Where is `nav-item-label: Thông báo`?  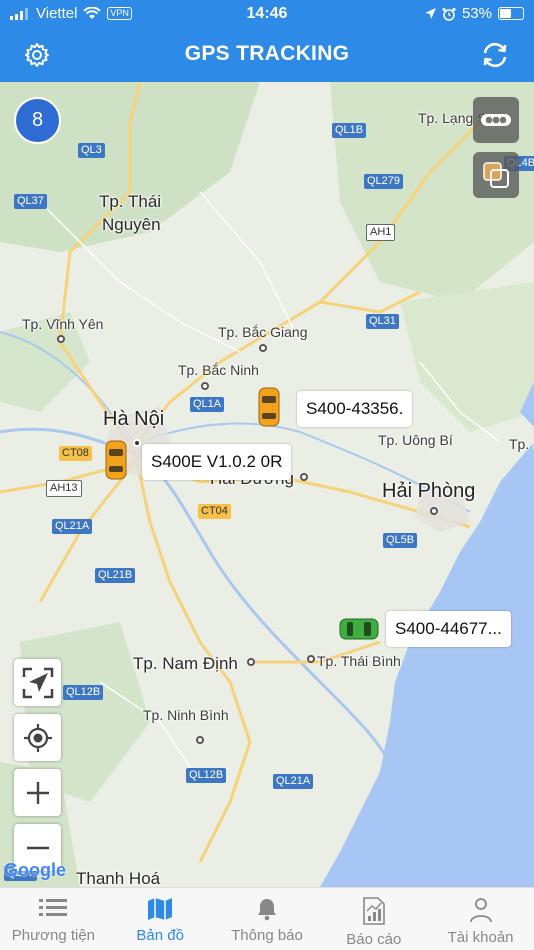 nav-item-label: Thông báo is located at coordinates (267, 935).